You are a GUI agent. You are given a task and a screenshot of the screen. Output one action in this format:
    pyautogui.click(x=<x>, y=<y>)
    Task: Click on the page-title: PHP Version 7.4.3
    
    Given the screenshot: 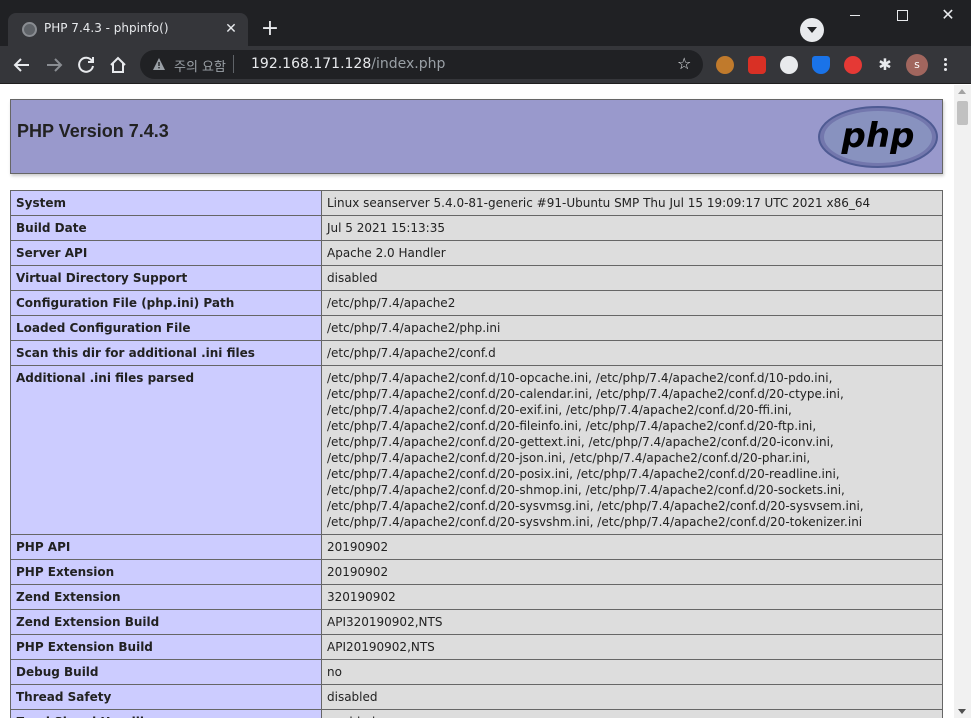 What is the action you would take?
    pyautogui.click(x=93, y=131)
    